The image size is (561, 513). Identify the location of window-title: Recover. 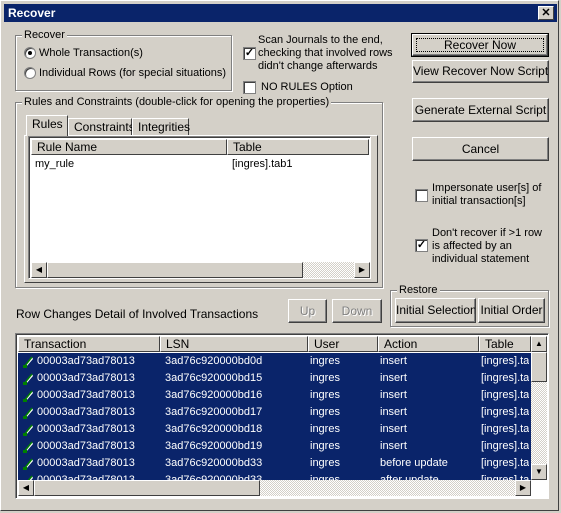
(32, 13).